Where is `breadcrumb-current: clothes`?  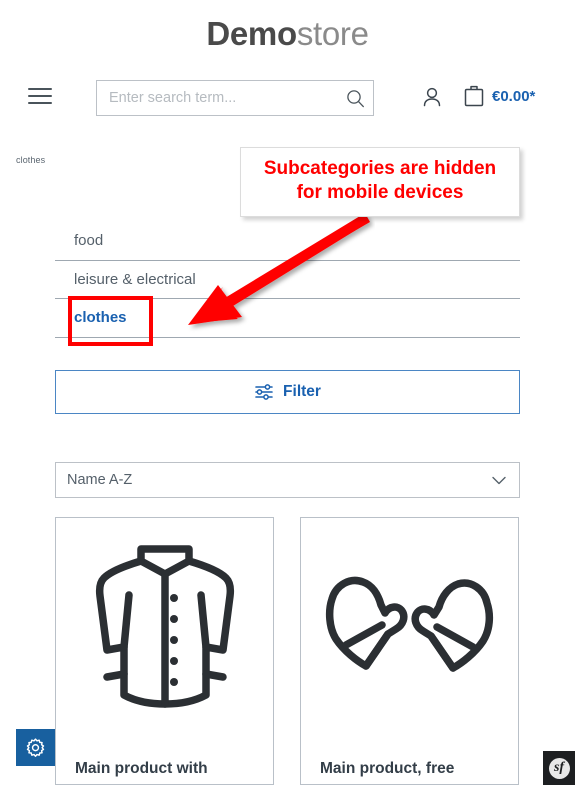 breadcrumb-current: clothes is located at coordinates (31, 160).